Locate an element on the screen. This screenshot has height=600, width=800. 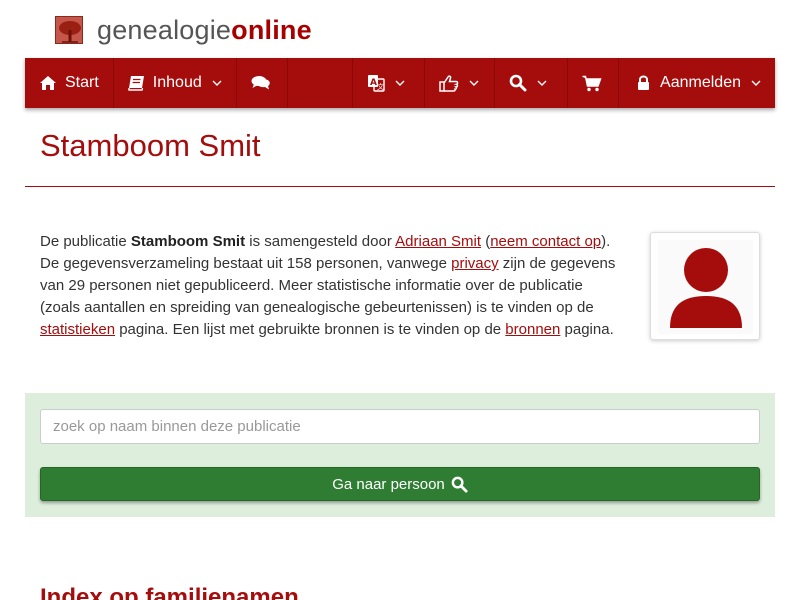
avatar is located at coordinates (705, 287).